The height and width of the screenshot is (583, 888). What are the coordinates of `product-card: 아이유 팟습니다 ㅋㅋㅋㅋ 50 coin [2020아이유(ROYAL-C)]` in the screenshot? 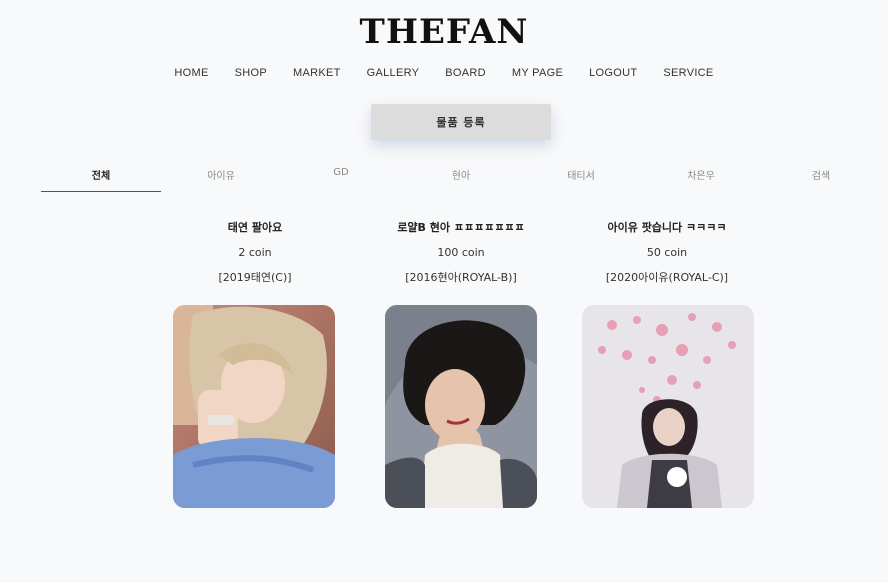 It's located at (667, 252).